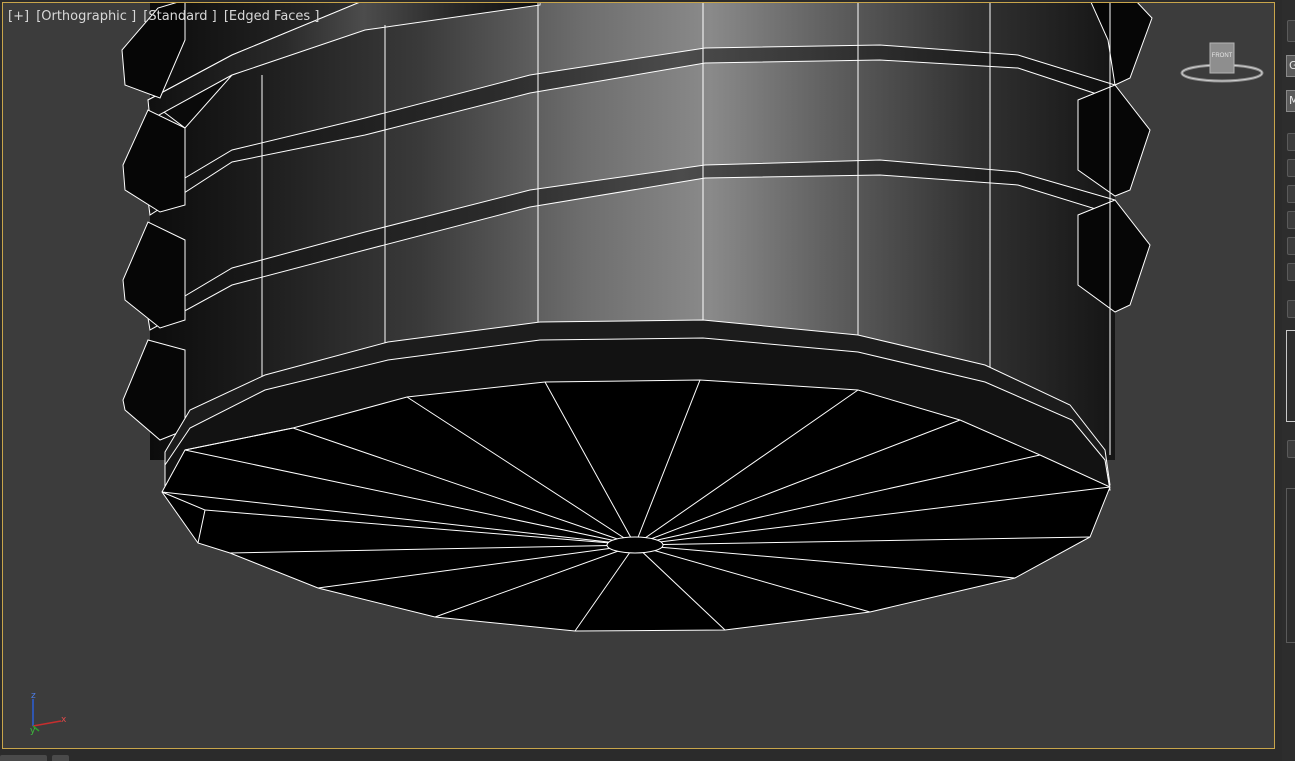  I want to click on viewport-view-menu: [Orthographic ], so click(86, 16).